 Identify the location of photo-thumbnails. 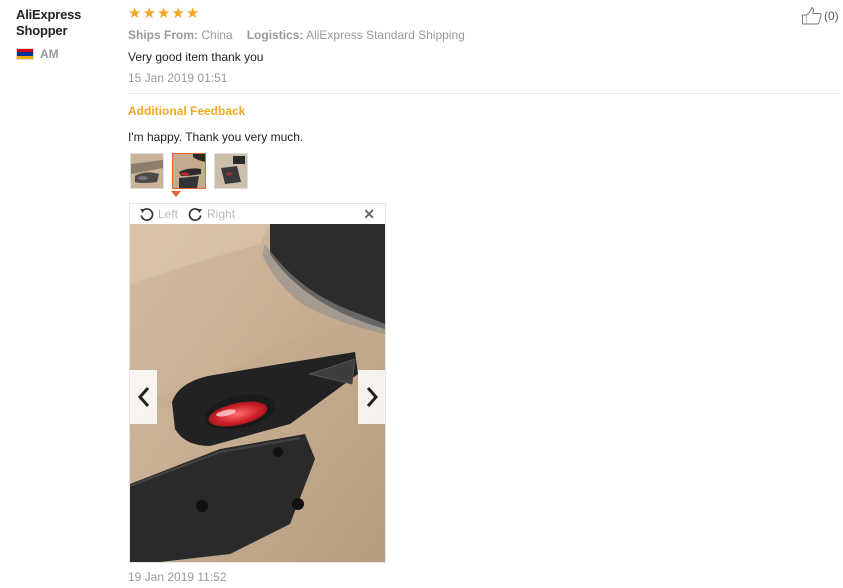
(189, 171).